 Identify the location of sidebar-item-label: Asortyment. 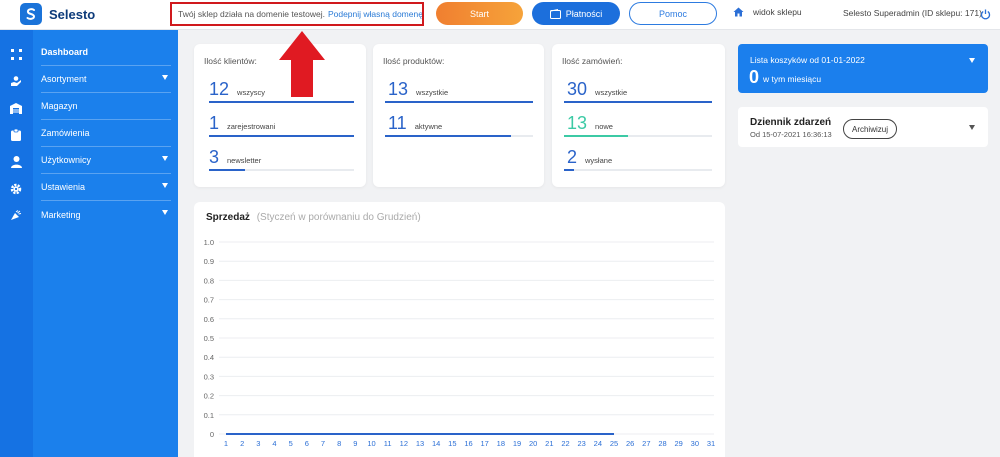
(64, 79).